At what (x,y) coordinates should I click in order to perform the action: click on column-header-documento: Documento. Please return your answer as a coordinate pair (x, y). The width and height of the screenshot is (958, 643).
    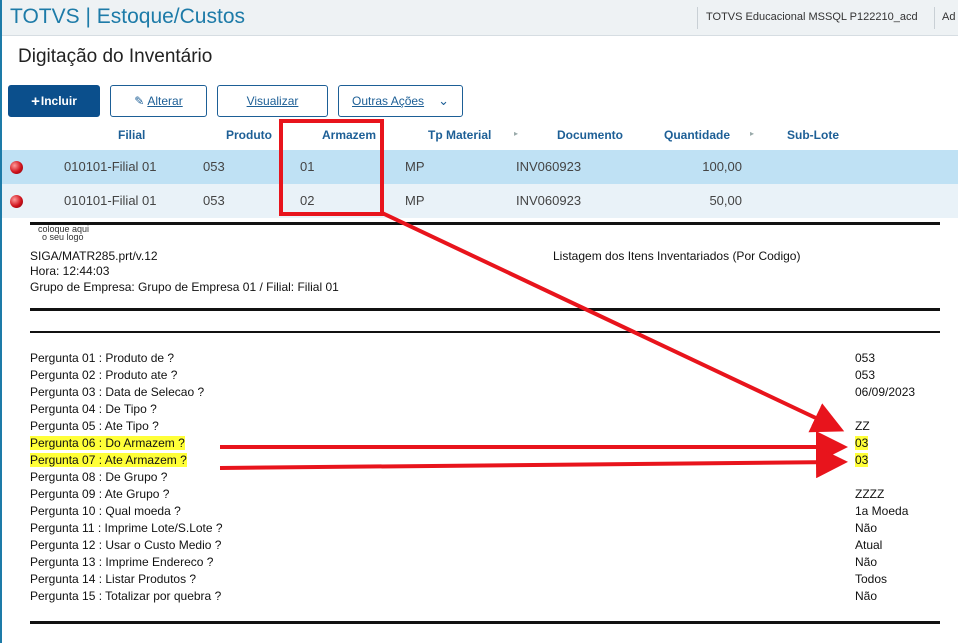
    Looking at the image, I should click on (590, 135).